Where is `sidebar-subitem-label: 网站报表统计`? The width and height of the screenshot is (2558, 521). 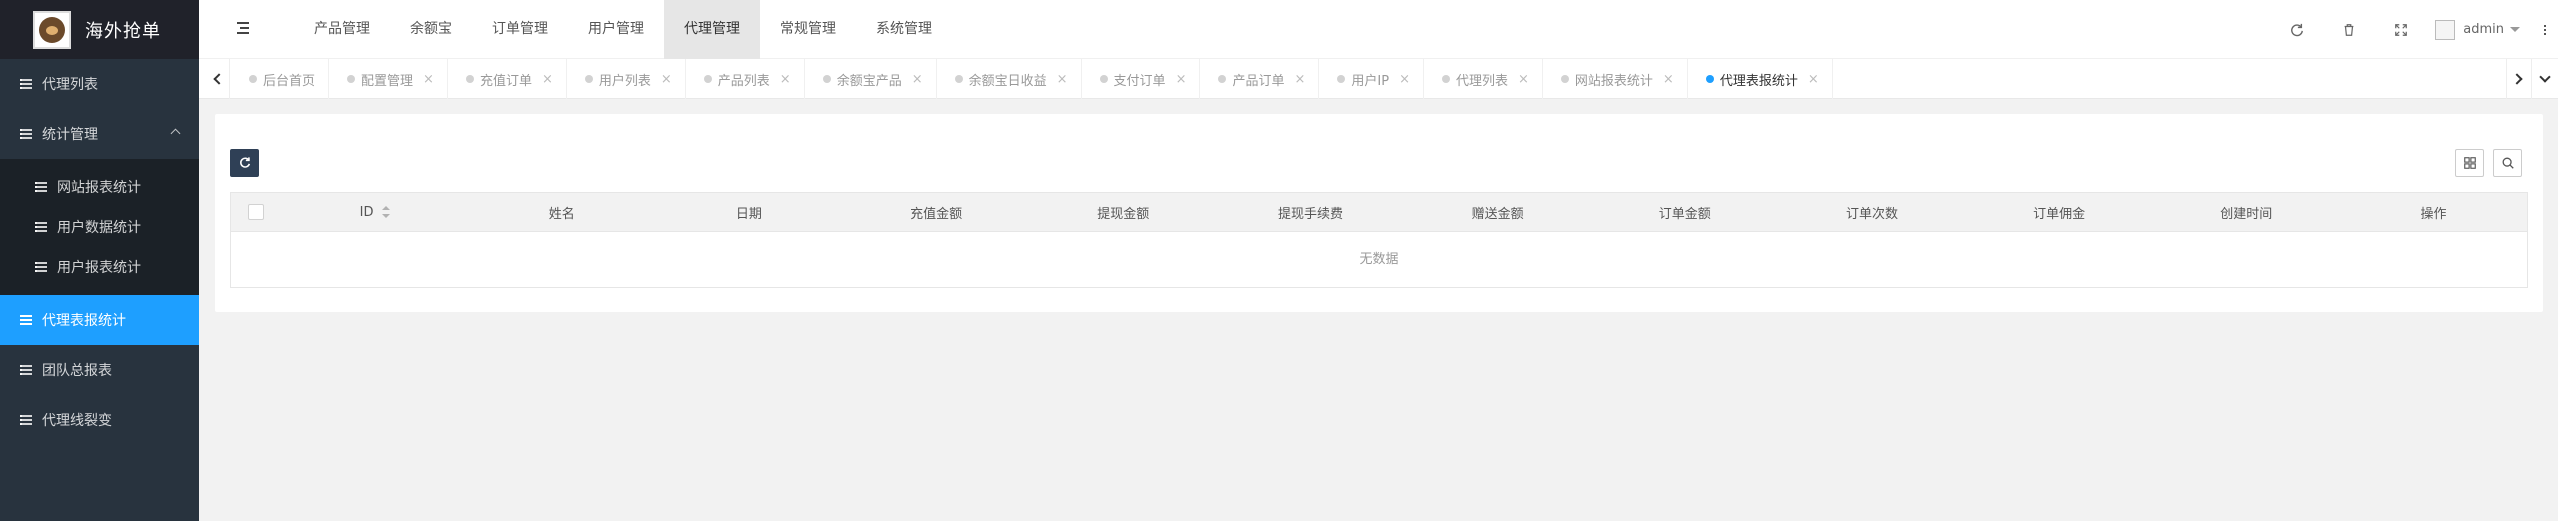 sidebar-subitem-label: 网站报表统计 is located at coordinates (99, 188).